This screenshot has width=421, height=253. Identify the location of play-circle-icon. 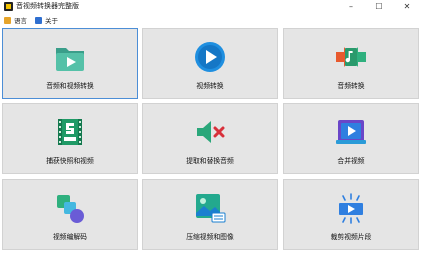
(210, 57).